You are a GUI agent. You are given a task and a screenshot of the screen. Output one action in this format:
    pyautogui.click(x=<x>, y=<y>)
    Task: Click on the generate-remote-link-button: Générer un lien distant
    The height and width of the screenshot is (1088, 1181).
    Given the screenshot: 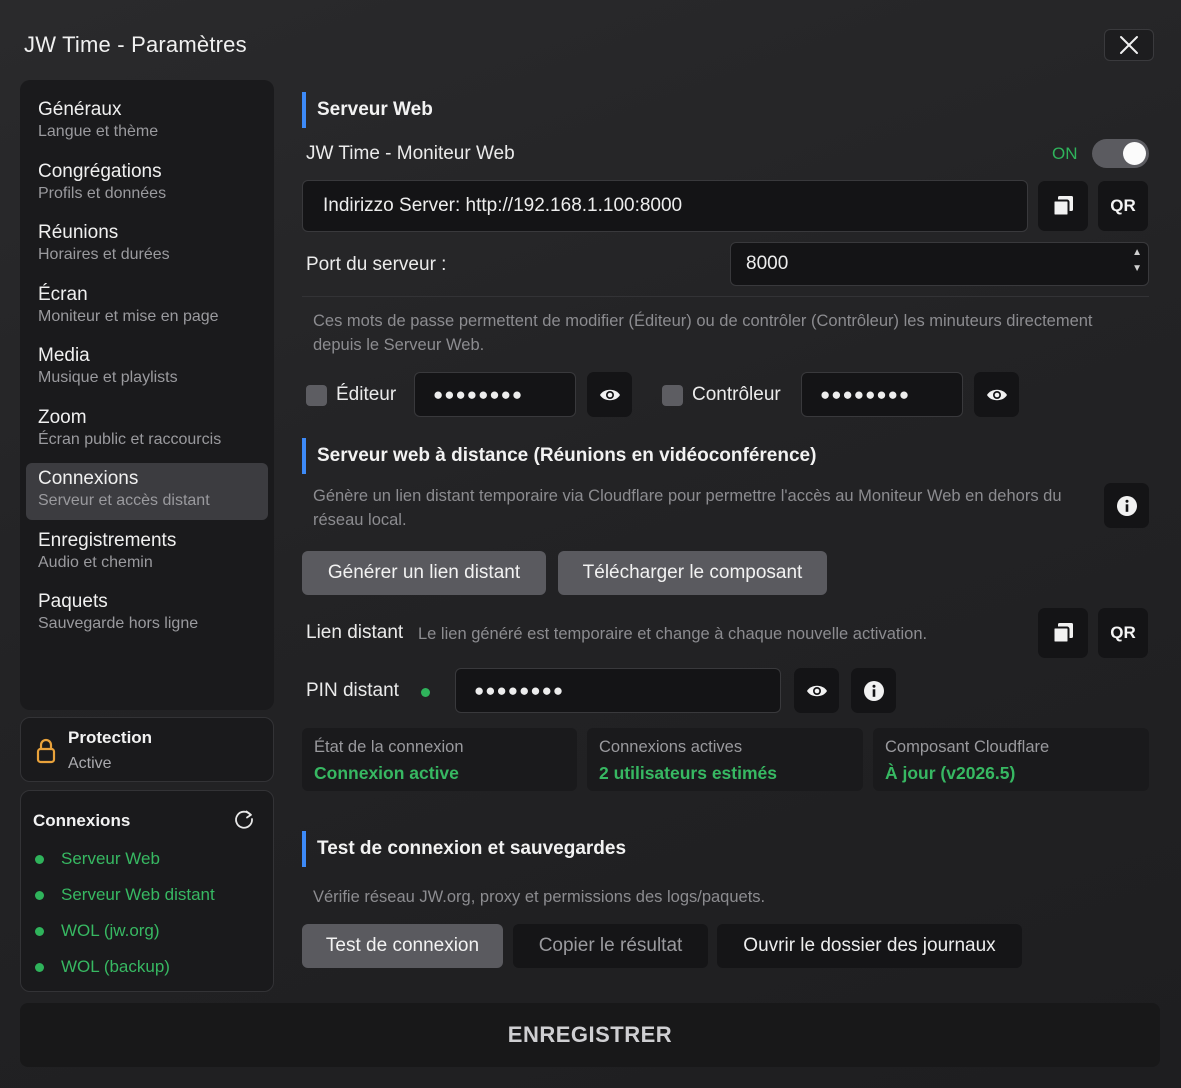 What is the action you would take?
    pyautogui.click(x=424, y=573)
    